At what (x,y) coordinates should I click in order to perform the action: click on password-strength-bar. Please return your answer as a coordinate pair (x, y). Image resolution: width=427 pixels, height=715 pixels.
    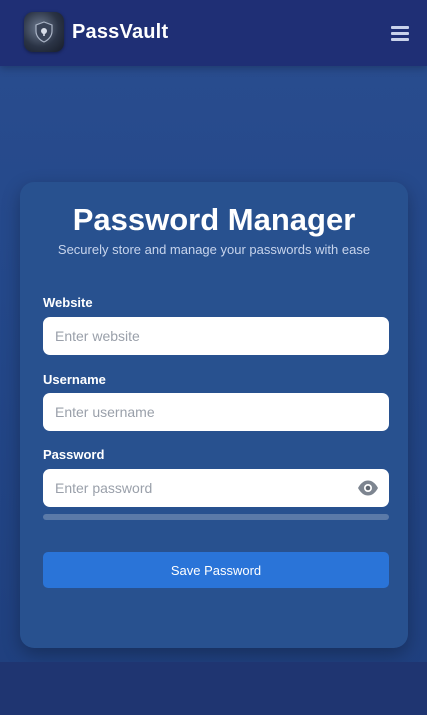
    Looking at the image, I should click on (216, 517).